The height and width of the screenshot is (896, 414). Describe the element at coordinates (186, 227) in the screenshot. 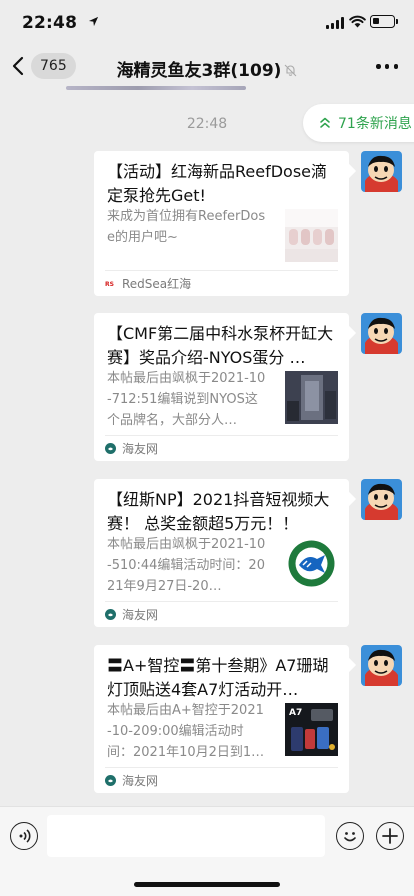

I see `card-description: 来成为首位拥有ReeferDose的用户吧~` at that location.